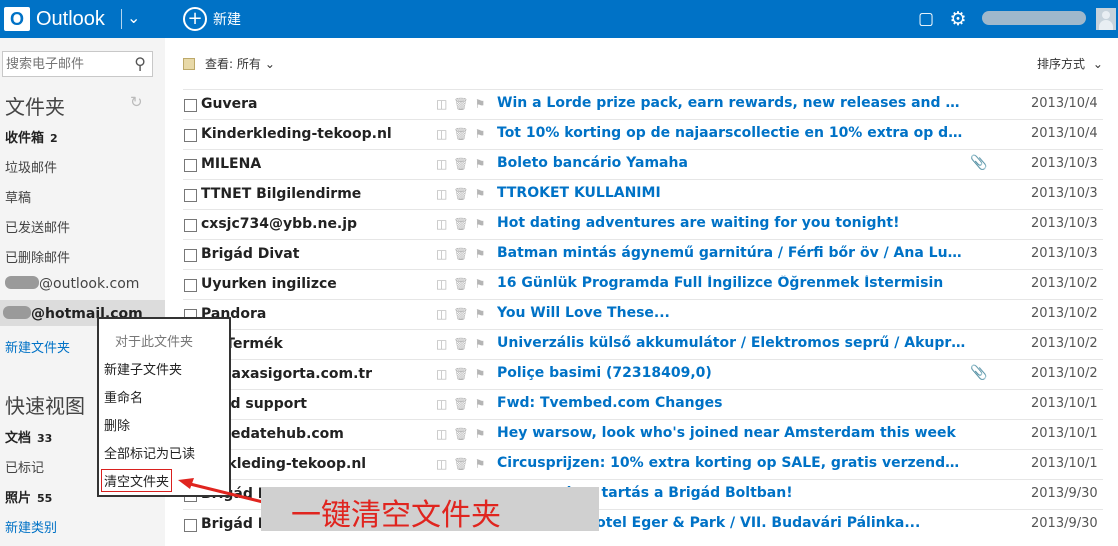 This screenshot has height=546, width=1118. Describe the element at coordinates (1106, 19) in the screenshot. I see `avatar` at that location.